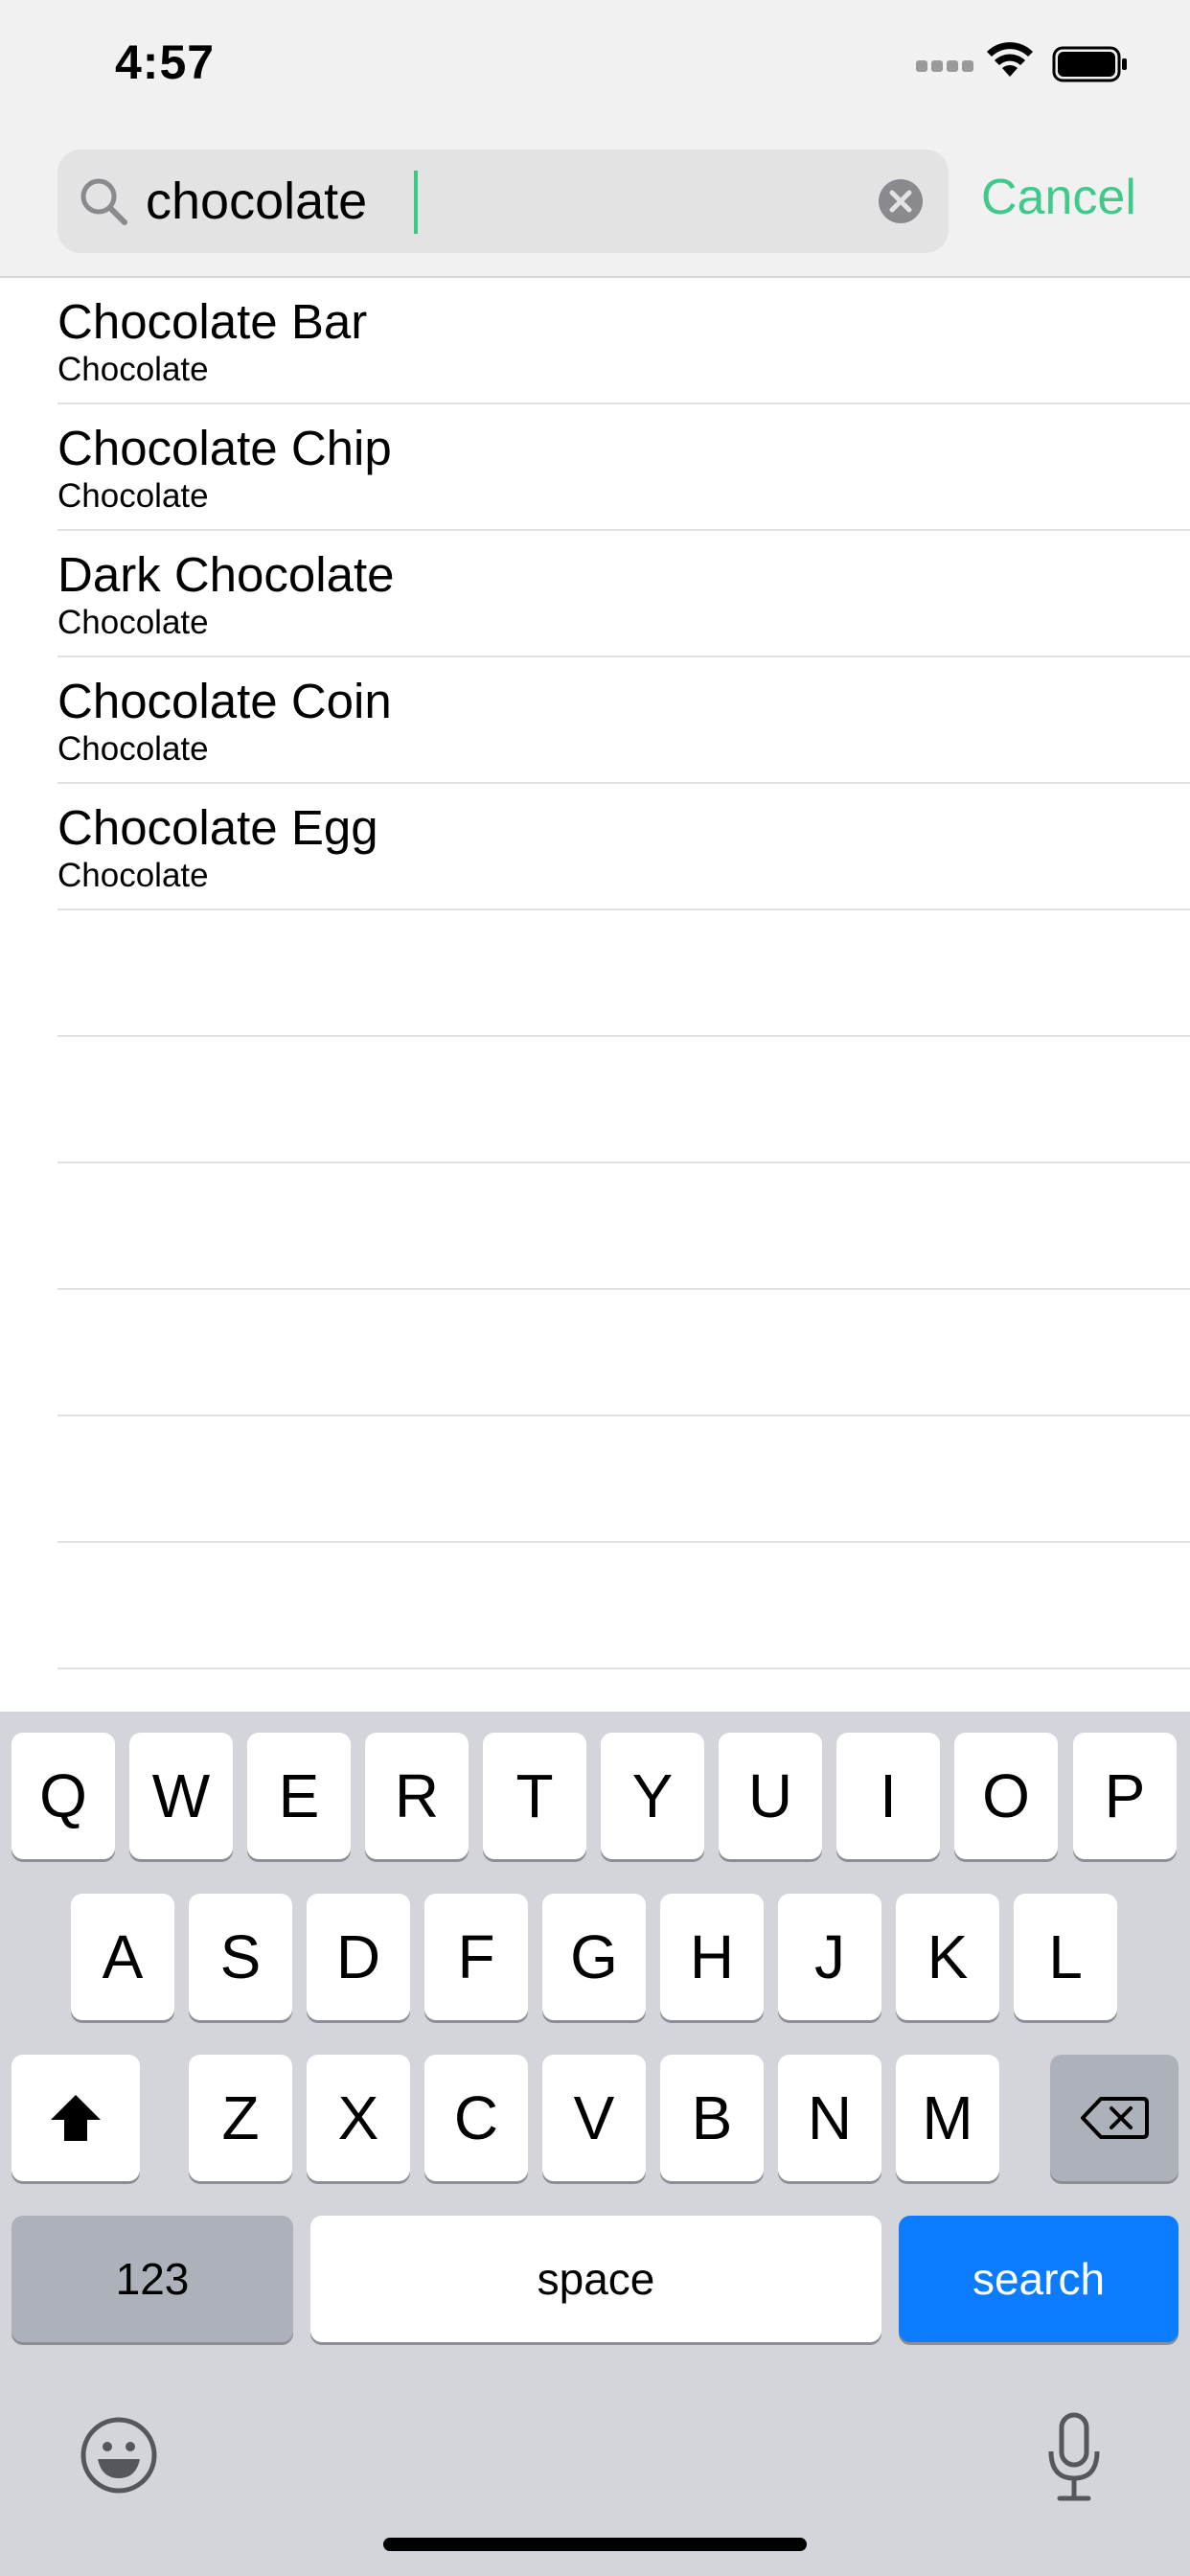  Describe the element at coordinates (225, 701) in the screenshot. I see `result-title: Chocolate Coin` at that location.